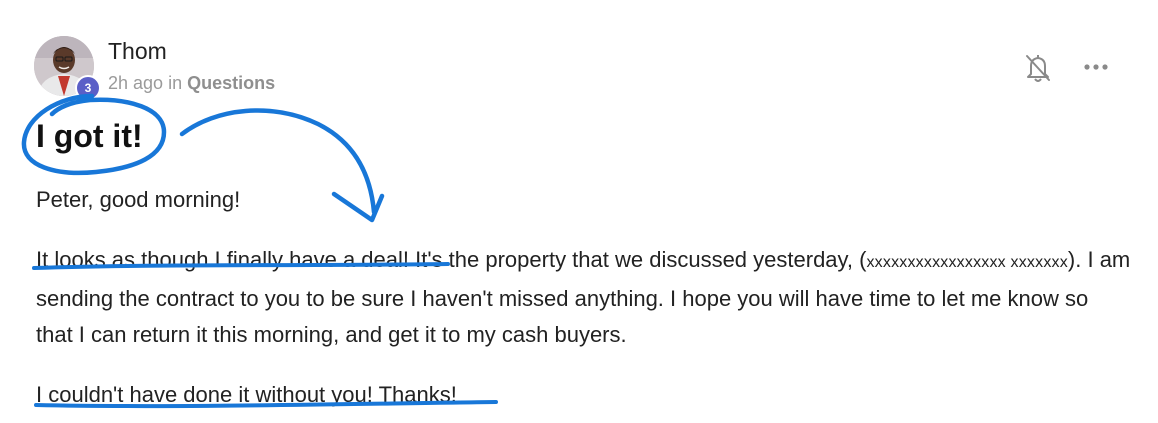 Image resolution: width=1158 pixels, height=423 pixels. Describe the element at coordinates (1096, 67) in the screenshot. I see `more-options-icon` at that location.